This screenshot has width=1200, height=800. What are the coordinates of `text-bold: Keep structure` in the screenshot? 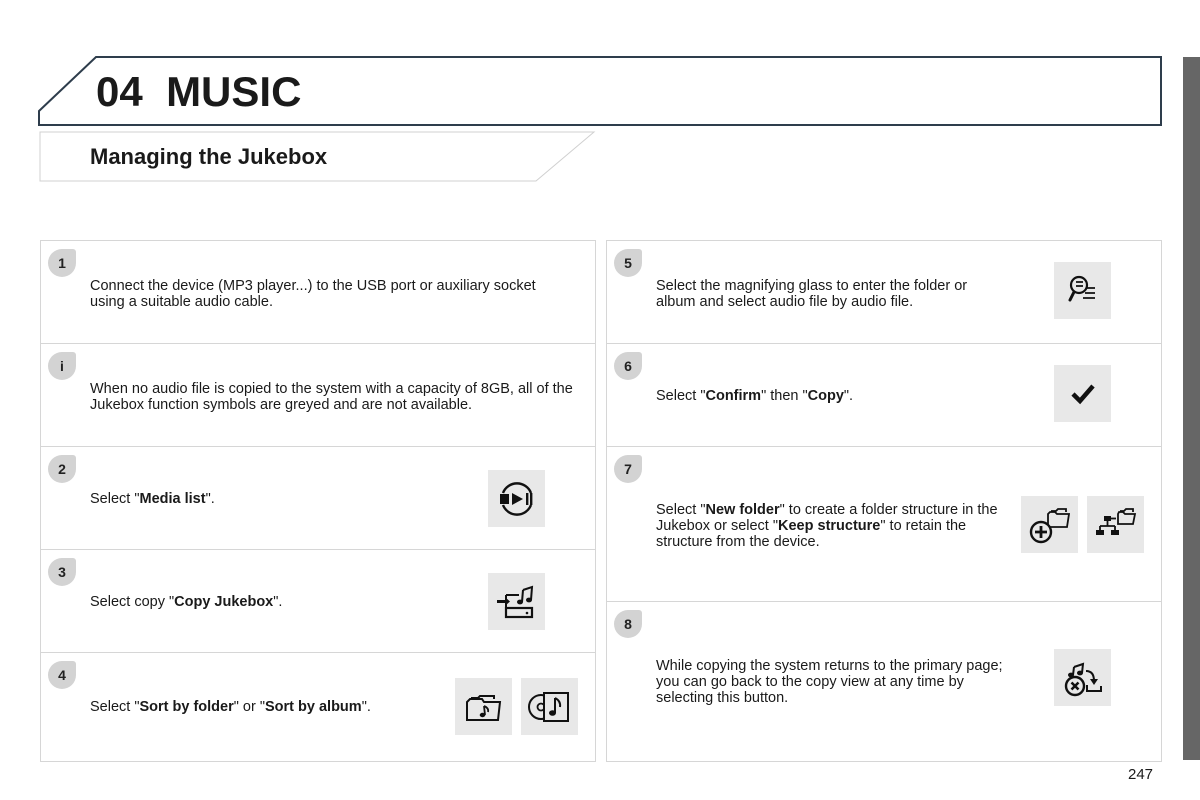 It's located at (829, 526).